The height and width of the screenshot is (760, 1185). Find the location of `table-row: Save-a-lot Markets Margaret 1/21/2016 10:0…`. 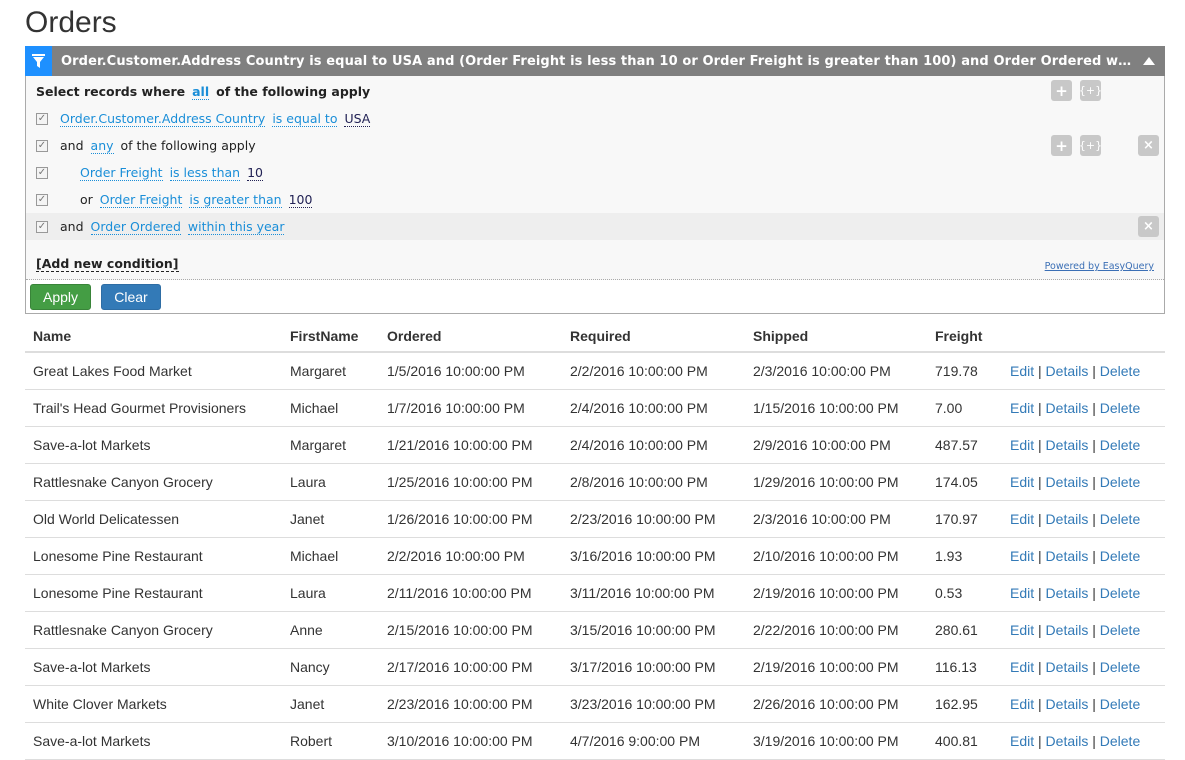

table-row: Save-a-lot Markets Margaret 1/21/2016 10:0… is located at coordinates (595, 445).